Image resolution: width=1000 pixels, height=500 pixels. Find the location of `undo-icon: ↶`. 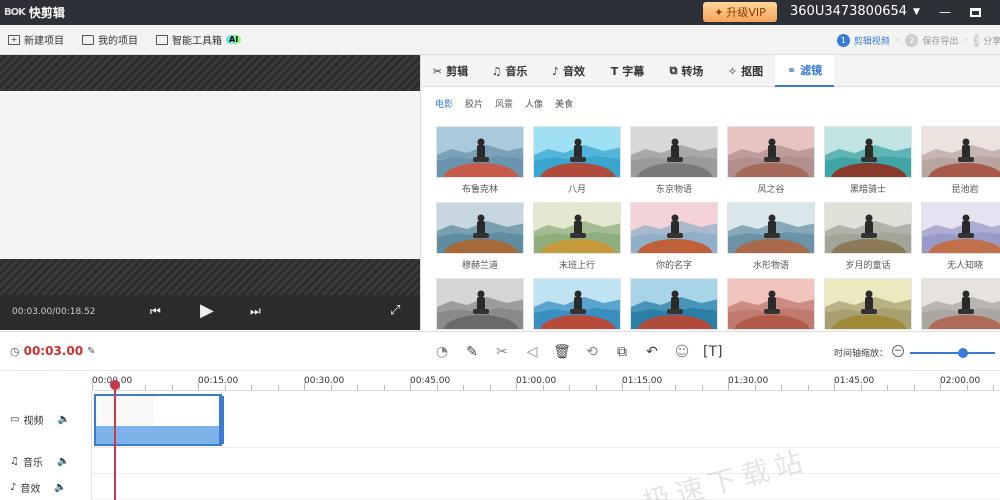

undo-icon: ↶ is located at coordinates (652, 353).